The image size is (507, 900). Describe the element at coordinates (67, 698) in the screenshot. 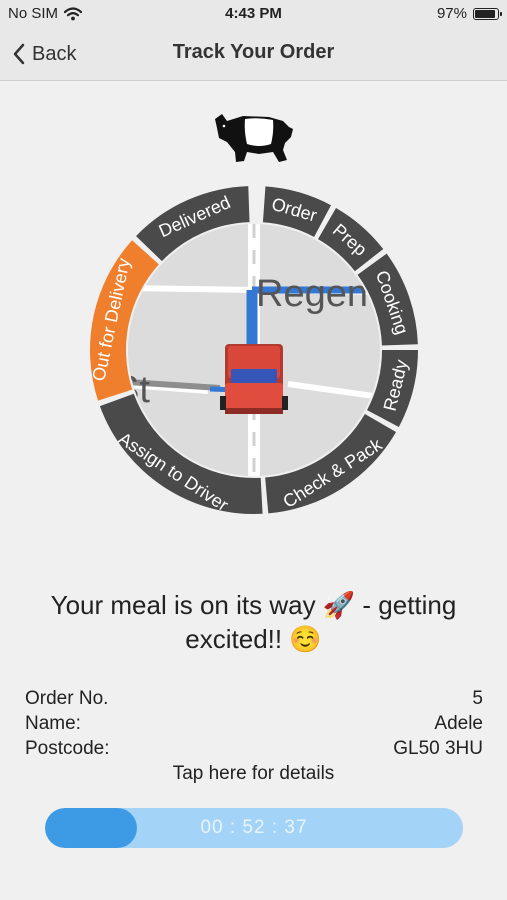

I see `order-number-label: Order No.` at that location.